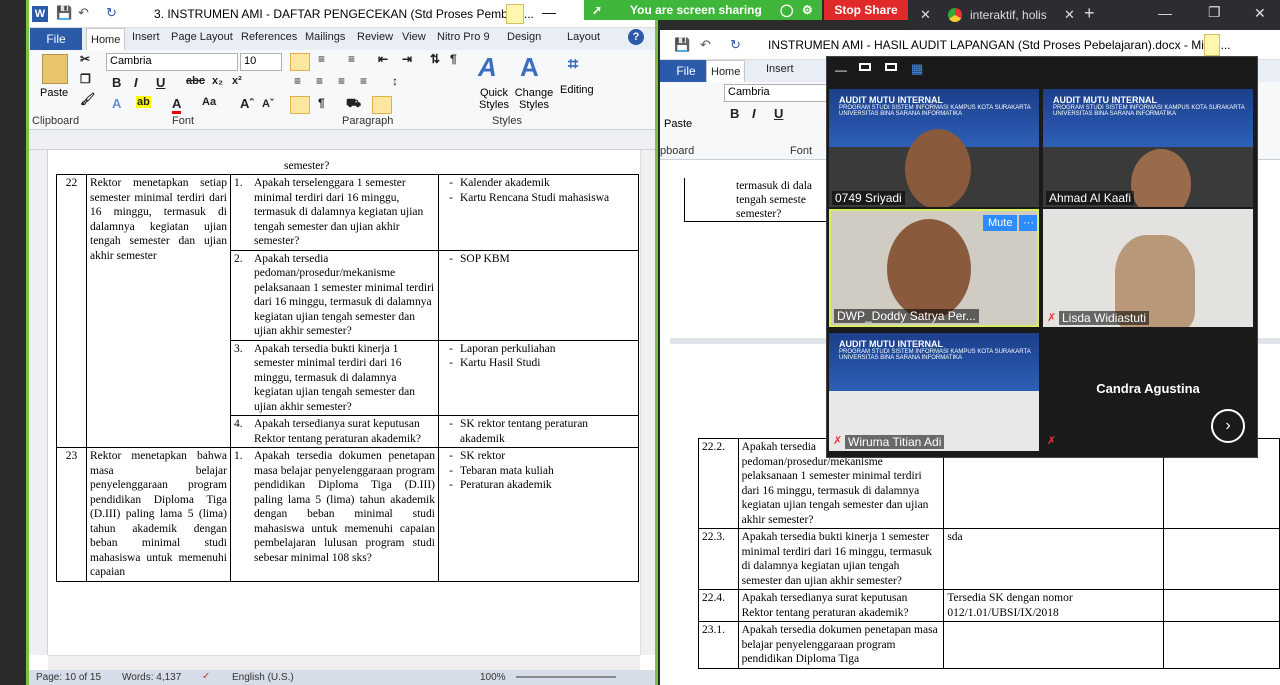  What do you see at coordinates (1260, 13) in the screenshot?
I see `close-window-icon: ✕` at bounding box center [1260, 13].